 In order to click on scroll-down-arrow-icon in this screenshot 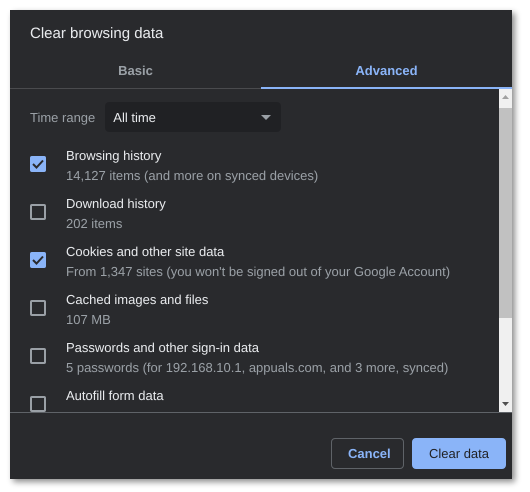, I will do `click(505, 404)`.